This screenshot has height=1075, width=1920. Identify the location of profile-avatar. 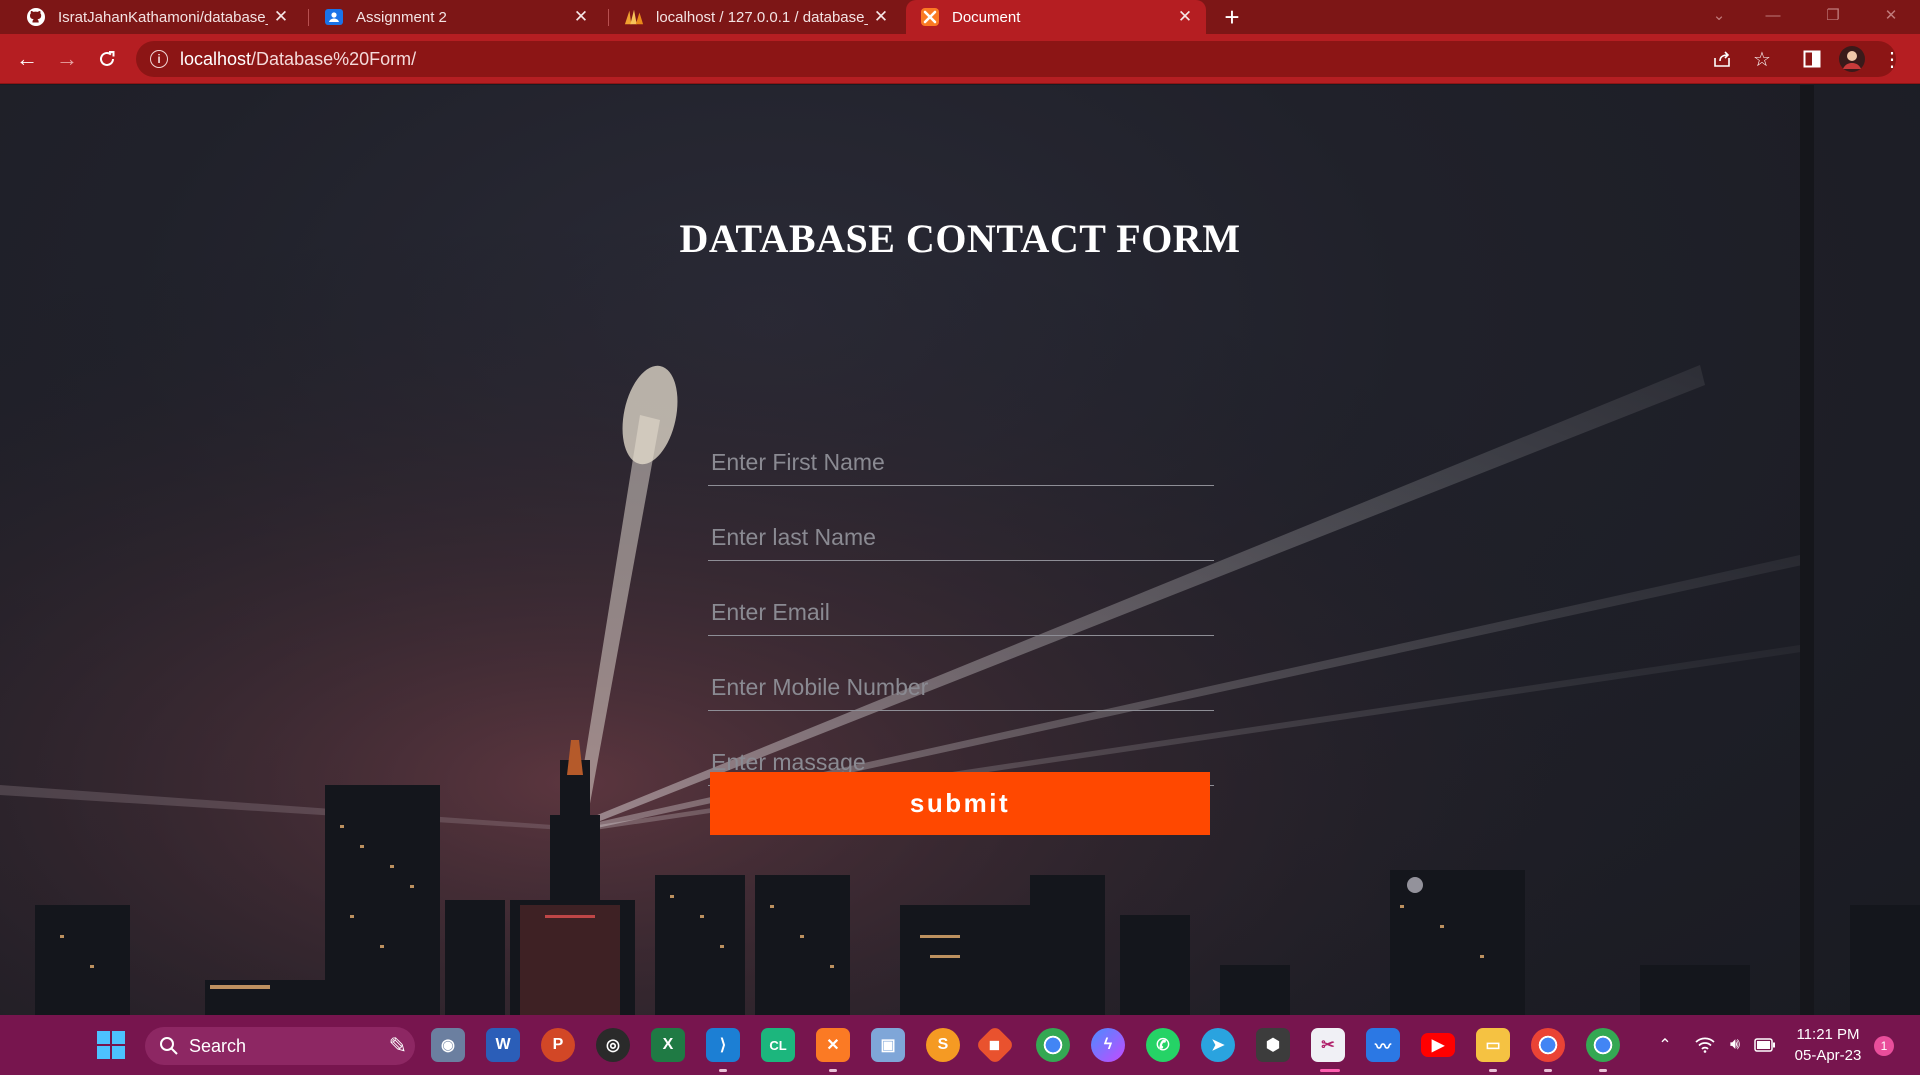
(1852, 59).